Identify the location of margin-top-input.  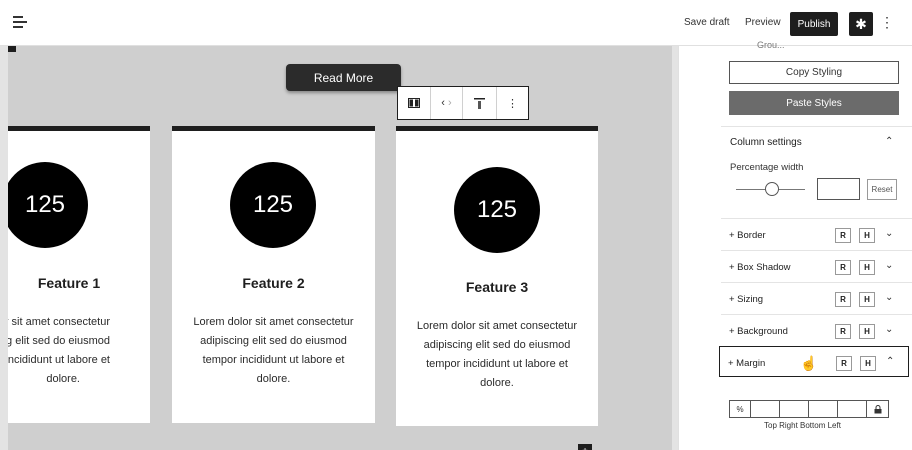
(765, 409).